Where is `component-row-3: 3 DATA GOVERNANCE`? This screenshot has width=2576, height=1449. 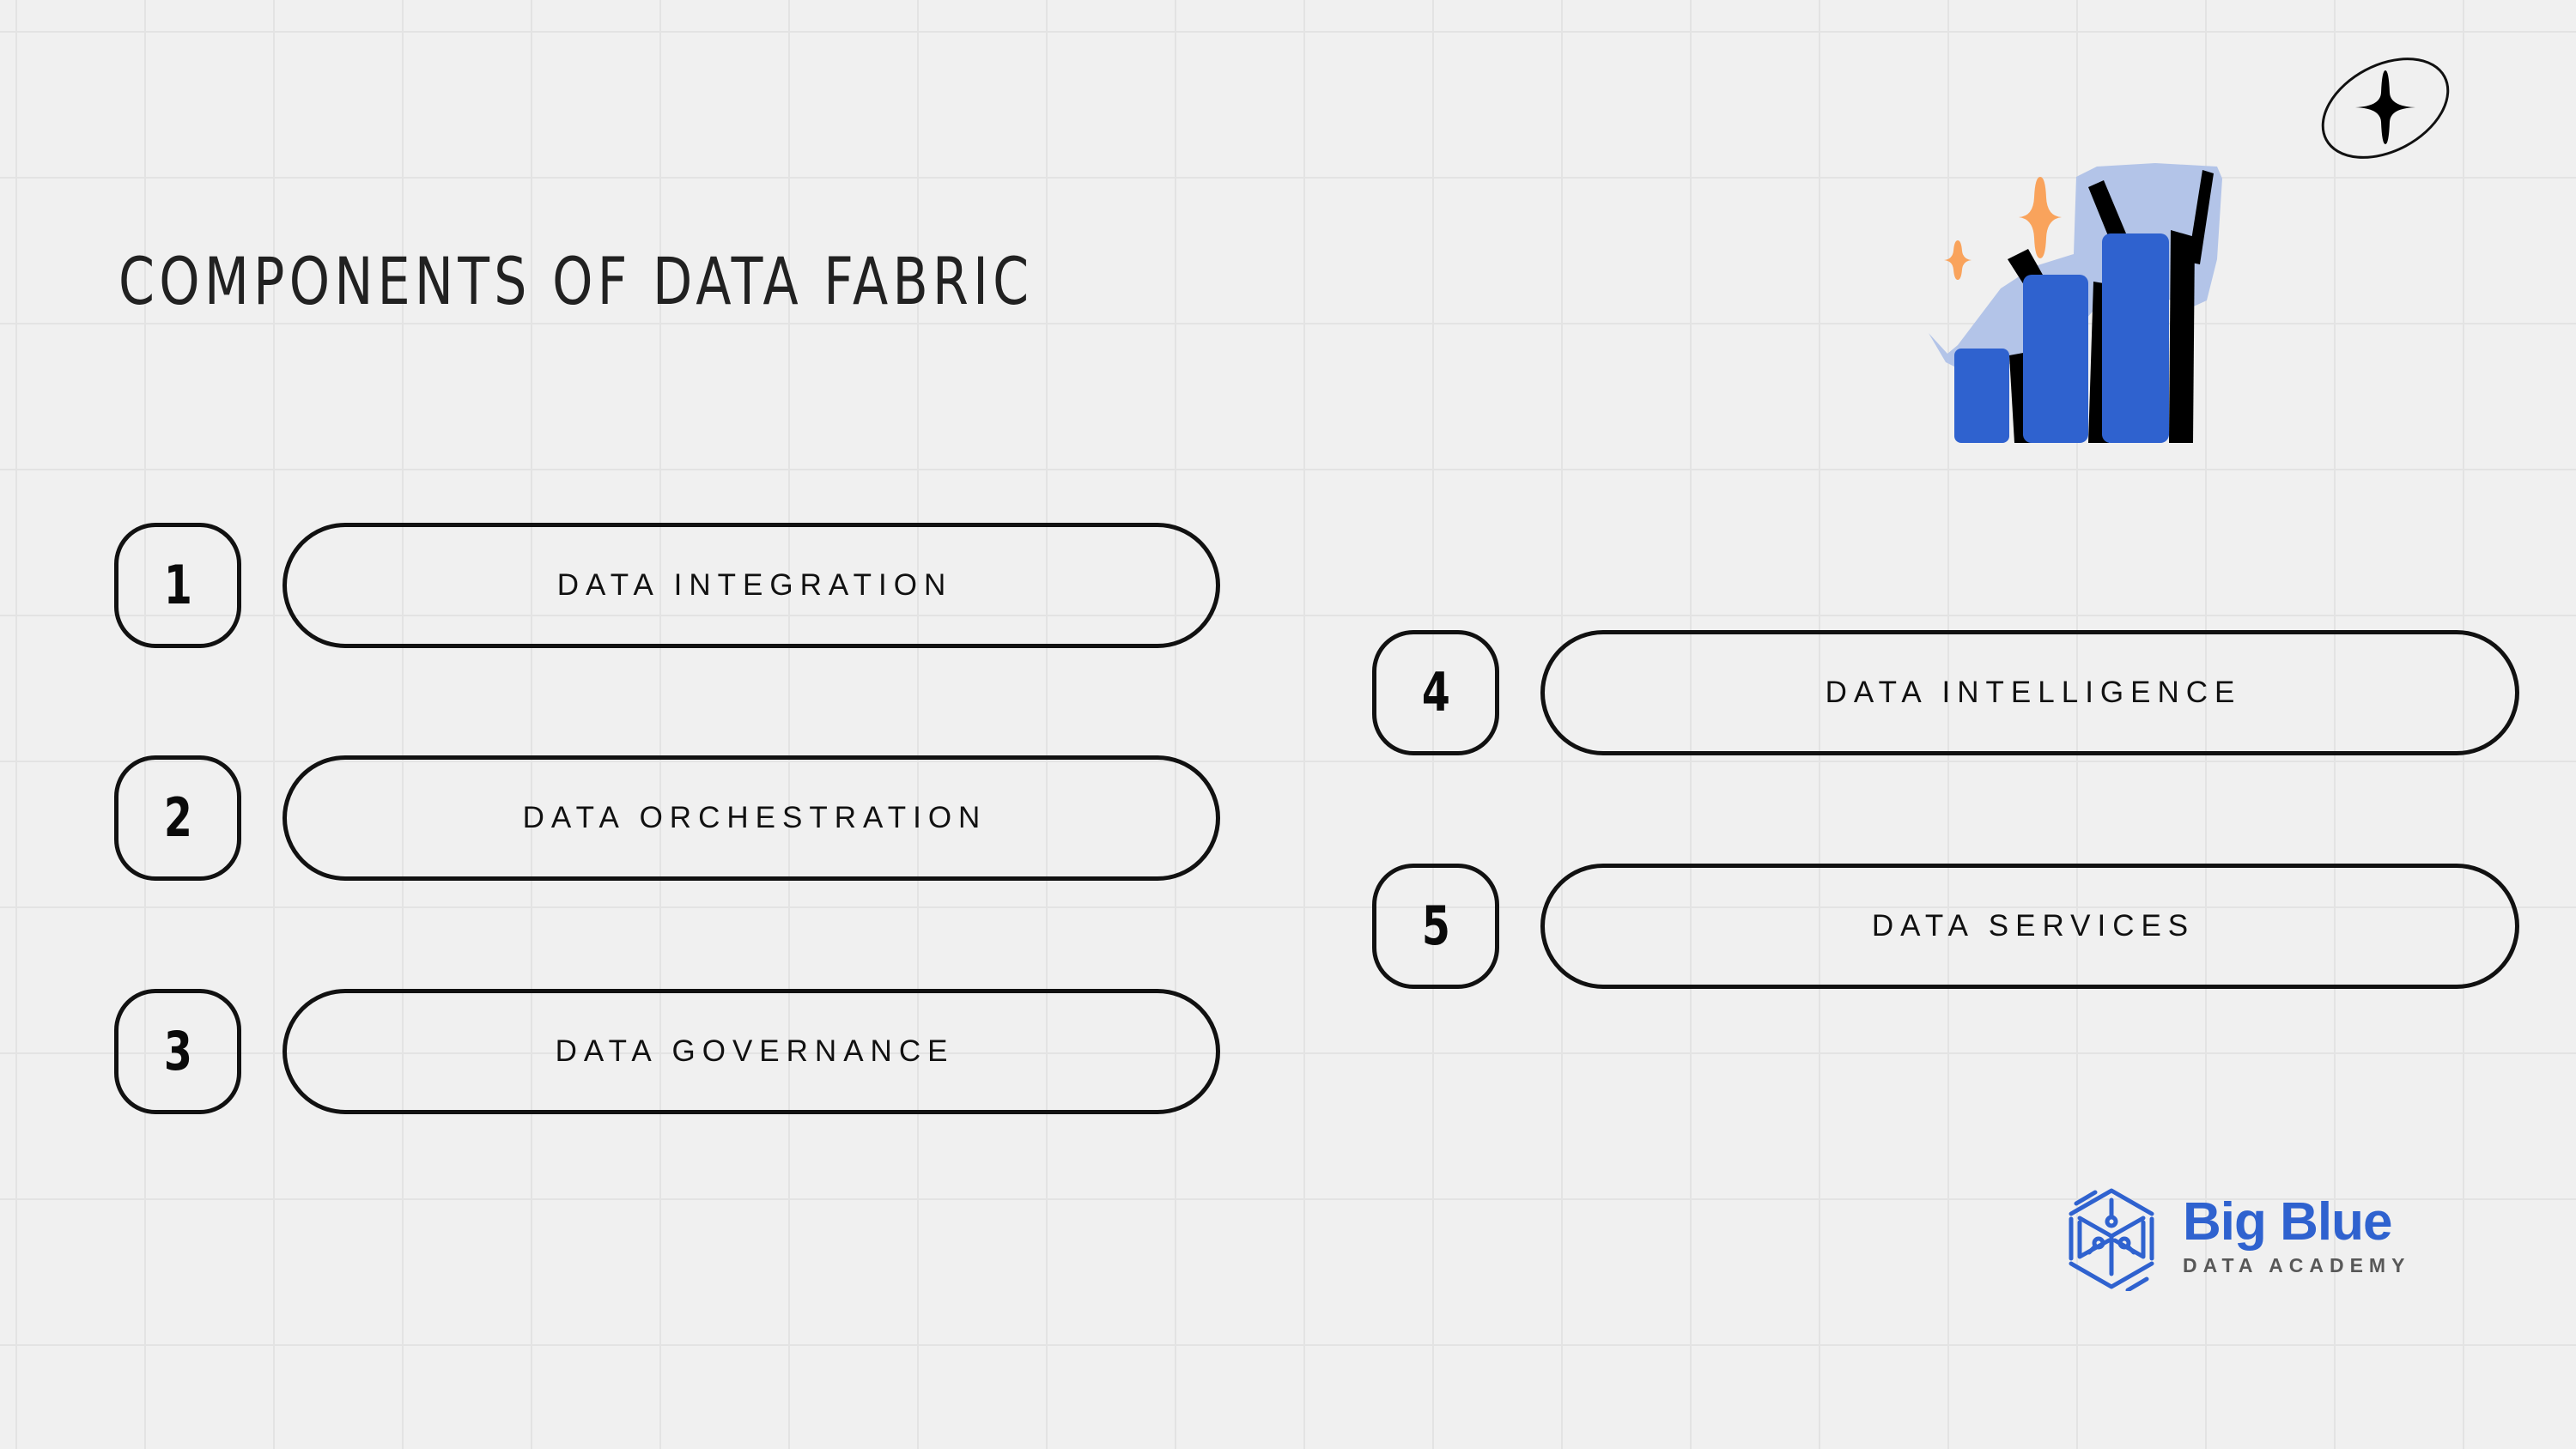 component-row-3: 3 DATA GOVERNANCE is located at coordinates (667, 1051).